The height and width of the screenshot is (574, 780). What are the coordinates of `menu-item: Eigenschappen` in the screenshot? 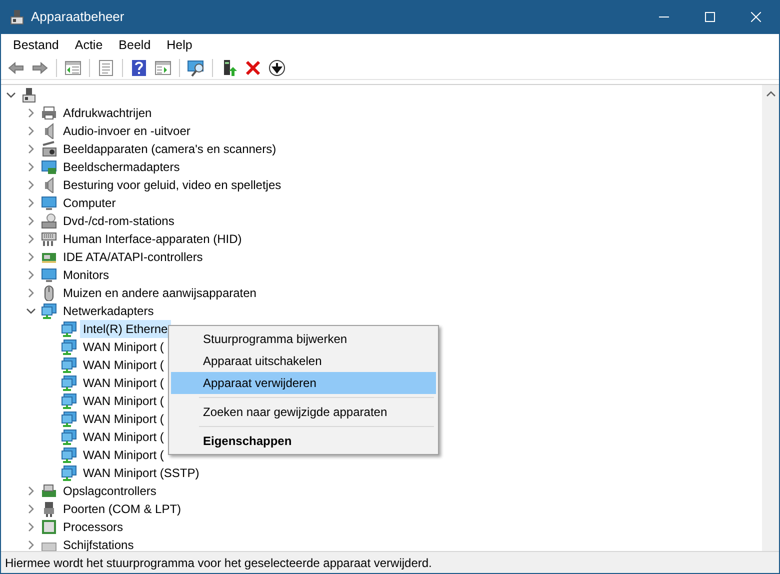 It's located at (303, 441).